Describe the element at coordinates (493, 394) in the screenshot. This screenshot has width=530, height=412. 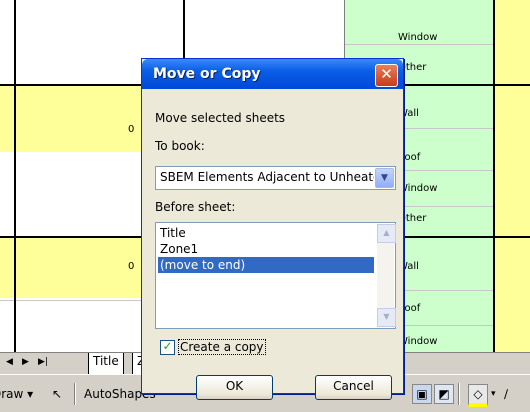
I see `chevron-down-icon: ▾` at that location.